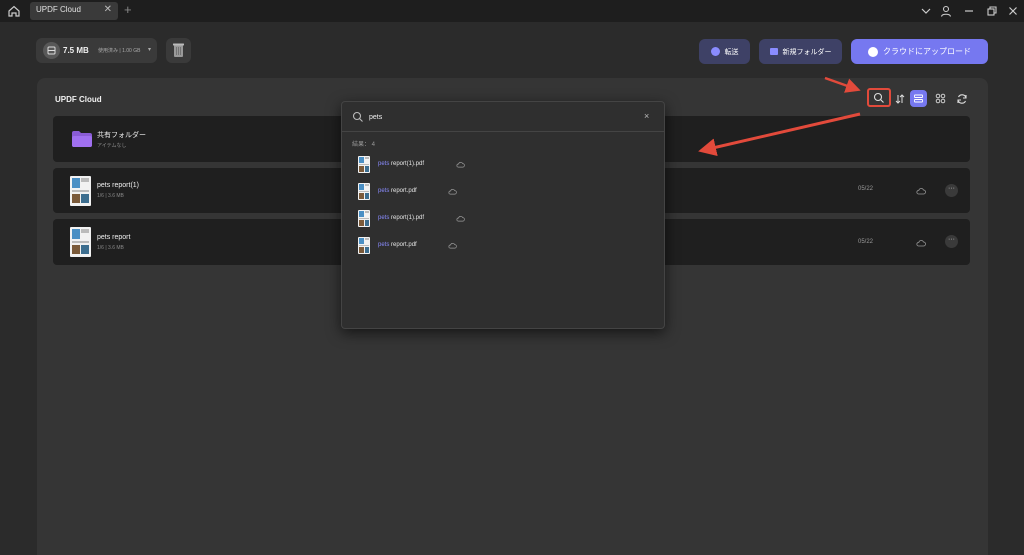  What do you see at coordinates (873, 51) in the screenshot?
I see `upload-icon` at bounding box center [873, 51].